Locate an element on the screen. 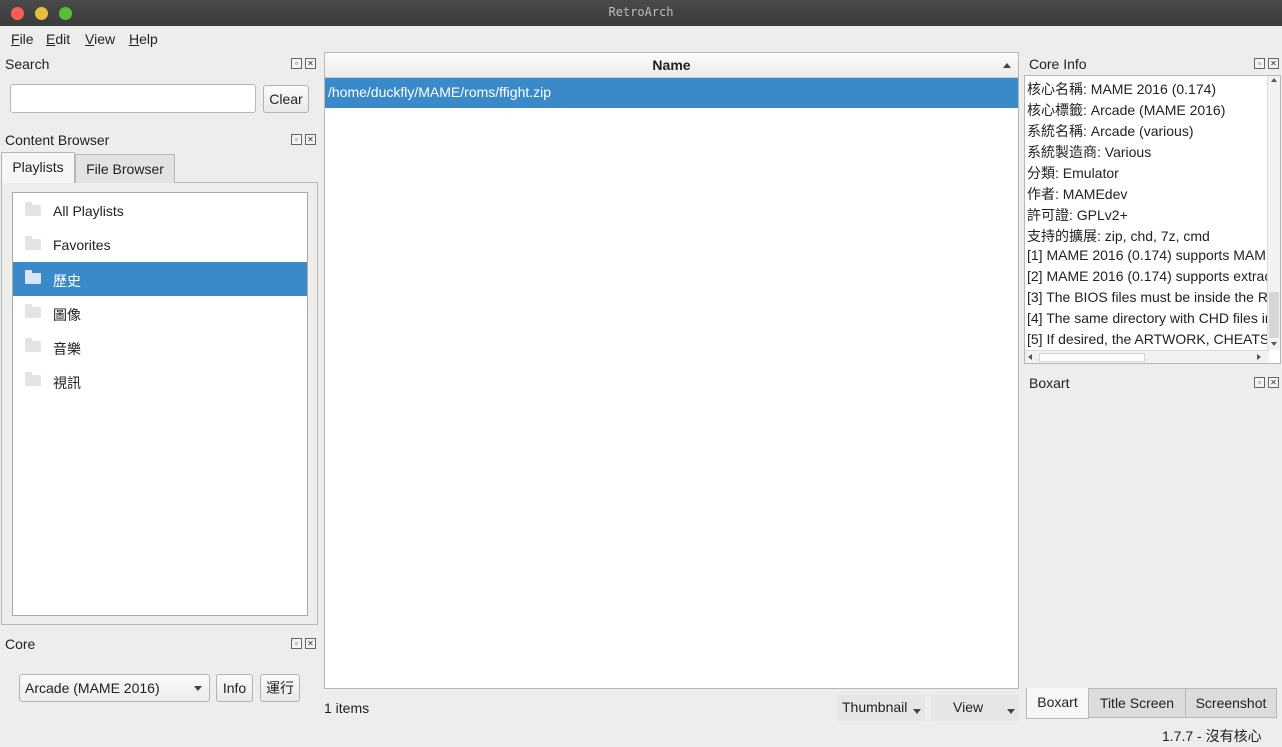  clear-button: Clear is located at coordinates (286, 99).